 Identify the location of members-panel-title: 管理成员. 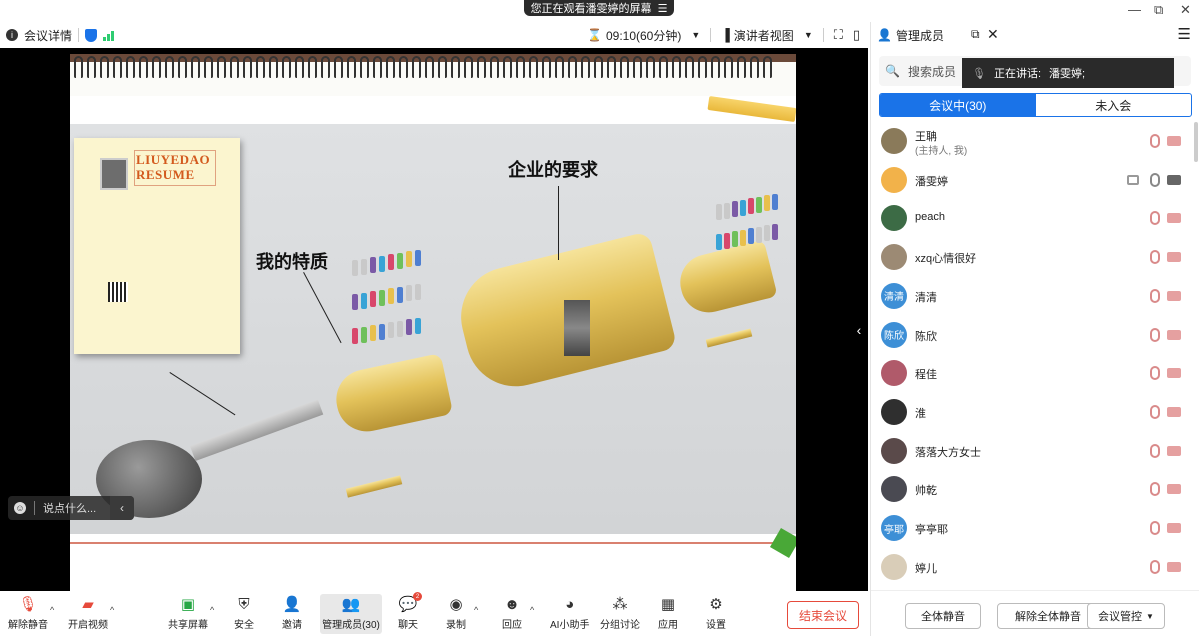
(919, 35).